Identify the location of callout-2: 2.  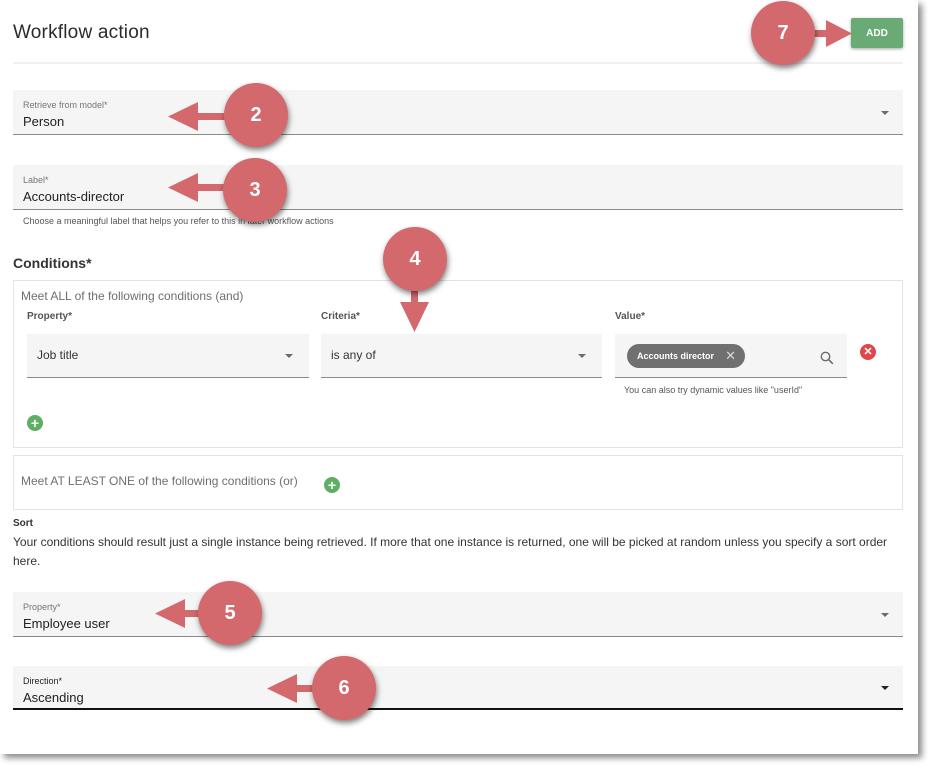
(256, 115).